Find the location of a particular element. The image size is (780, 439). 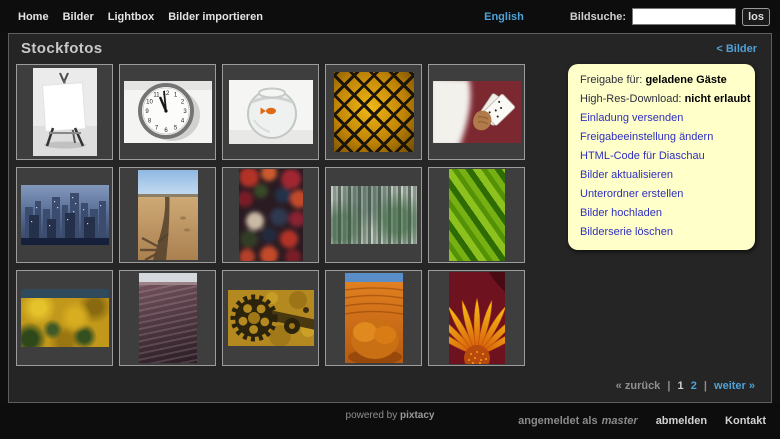

action-upload-images: Bilder hochladen is located at coordinates (661, 213).